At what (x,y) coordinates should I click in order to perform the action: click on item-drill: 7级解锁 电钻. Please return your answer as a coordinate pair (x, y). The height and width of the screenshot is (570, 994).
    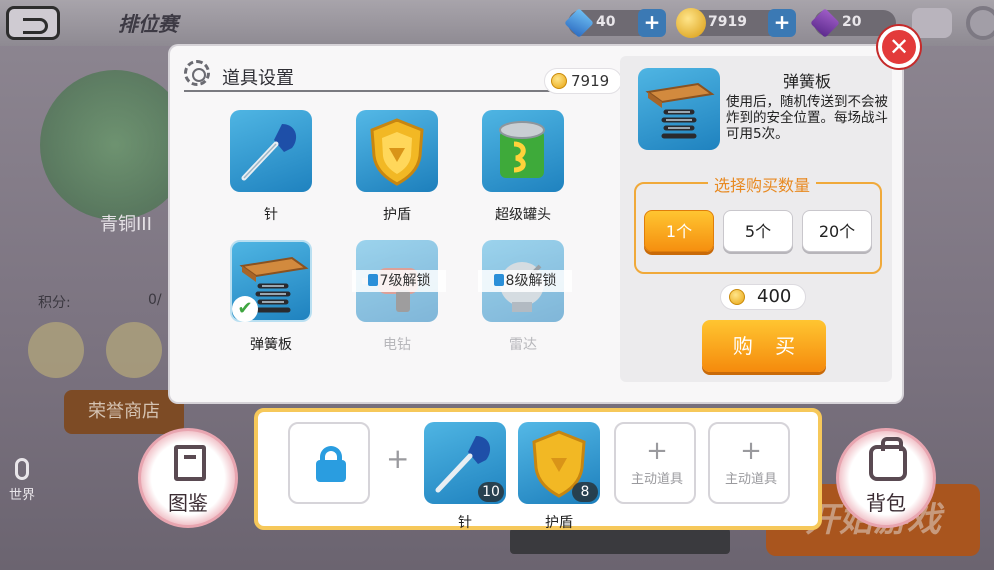
    Looking at the image, I should click on (399, 298).